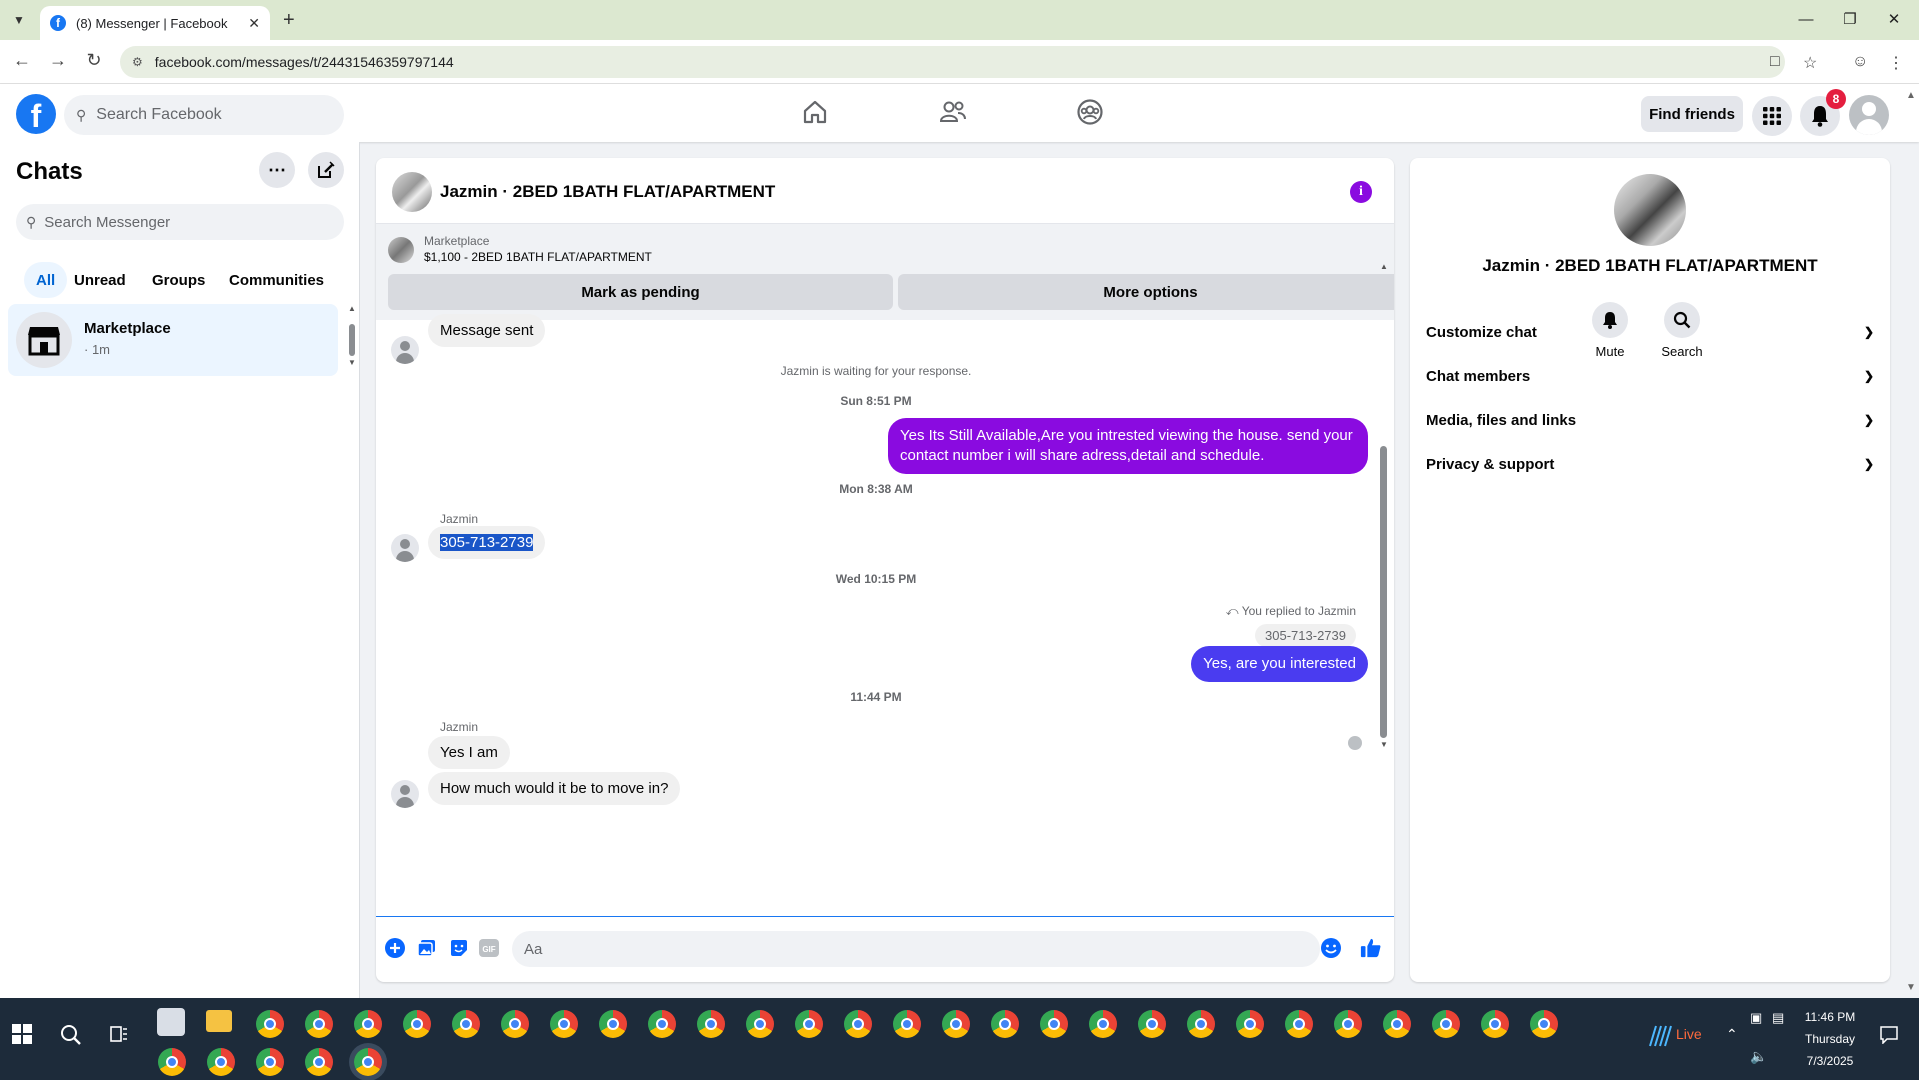 The width and height of the screenshot is (1919, 1080). What do you see at coordinates (1894, 20) in the screenshot?
I see `close-window-icon: ✕` at bounding box center [1894, 20].